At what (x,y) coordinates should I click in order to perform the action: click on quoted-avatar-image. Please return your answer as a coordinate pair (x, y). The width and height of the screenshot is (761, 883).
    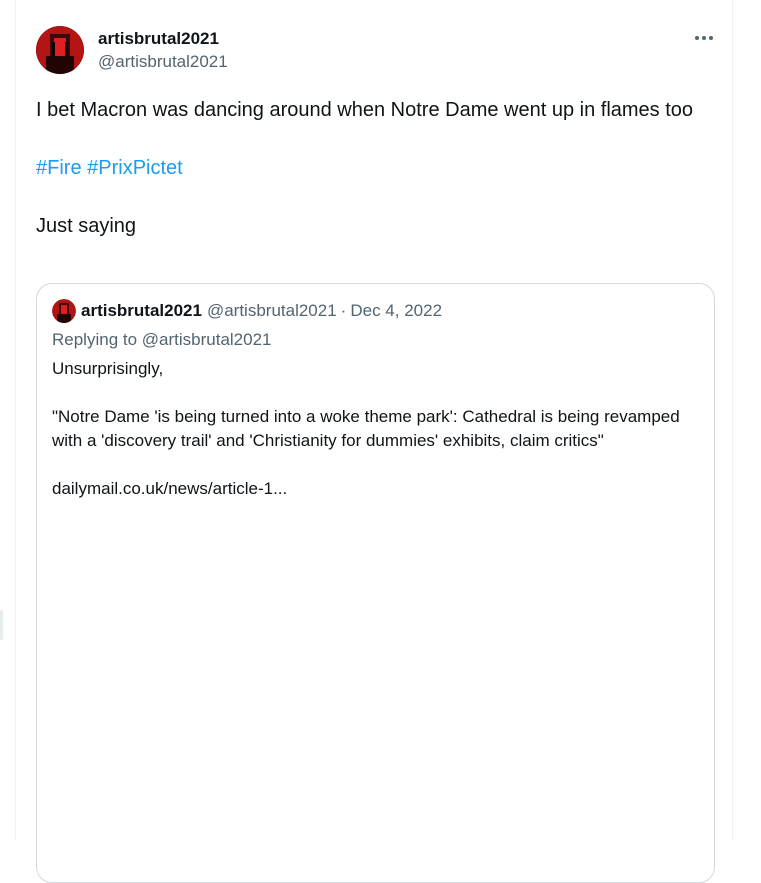
    Looking at the image, I should click on (64, 311).